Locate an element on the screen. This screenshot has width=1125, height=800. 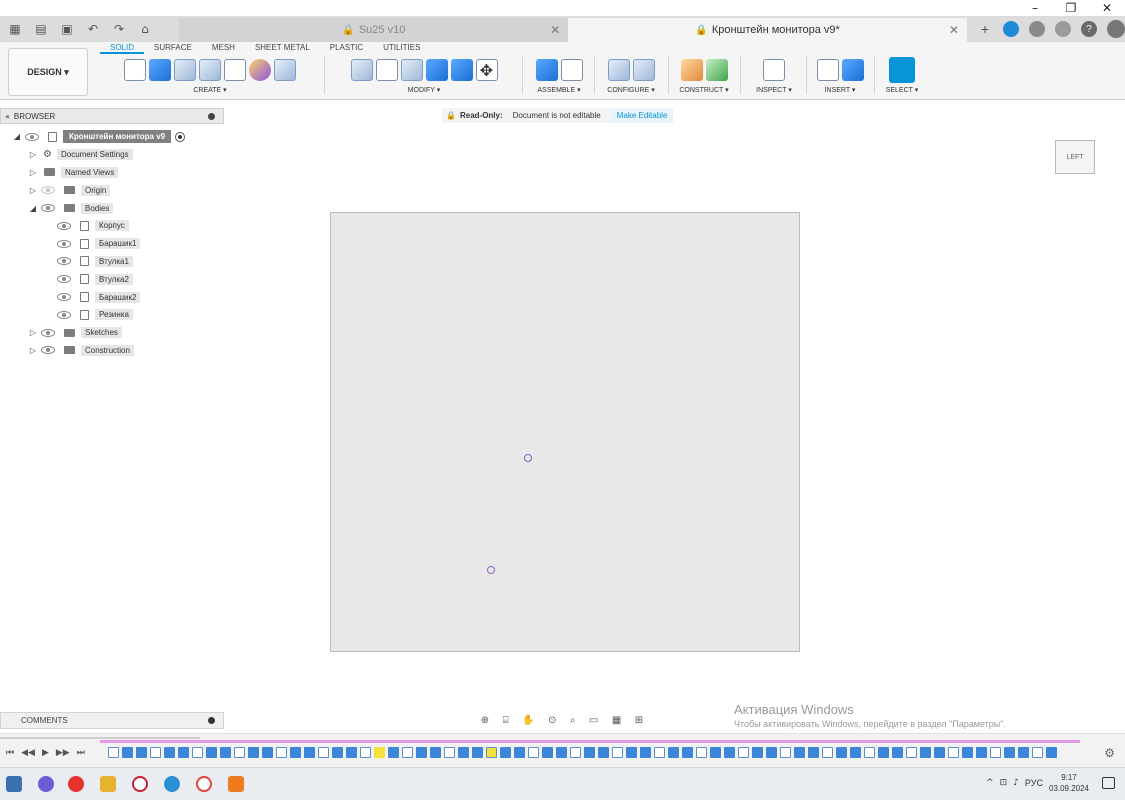
hidden-eye-icon is located at coordinates (48, 190).